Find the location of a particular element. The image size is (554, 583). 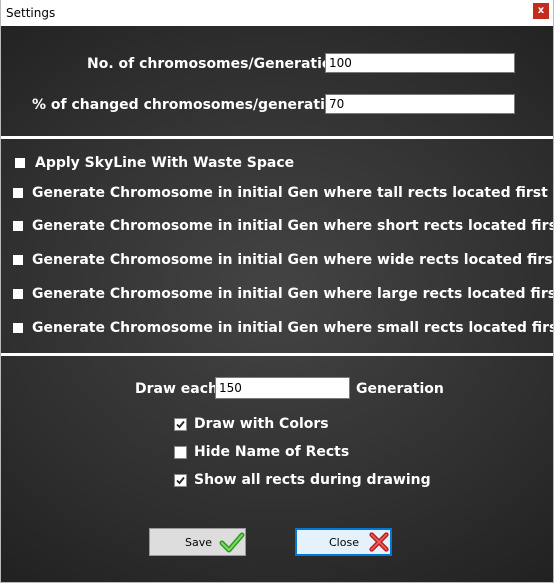

small-rects-checkbox is located at coordinates (18, 328).